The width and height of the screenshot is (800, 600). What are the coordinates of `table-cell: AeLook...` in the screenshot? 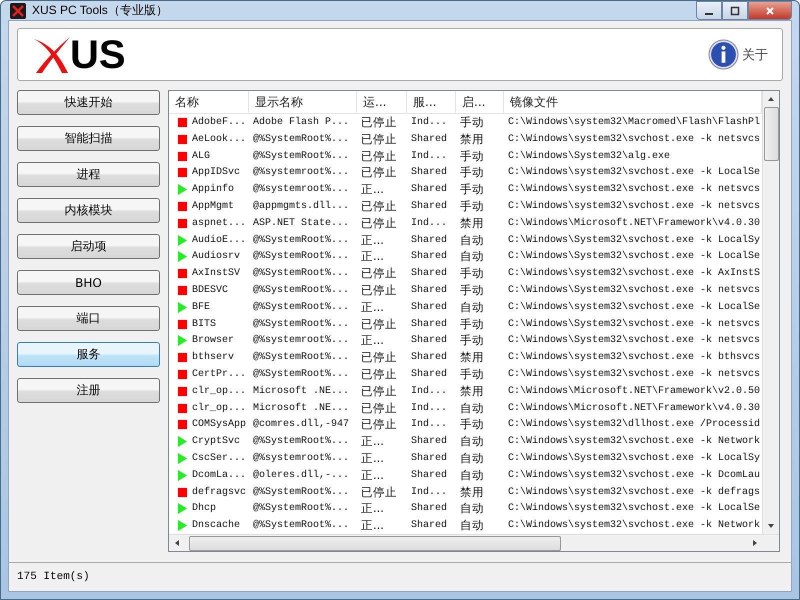 It's located at (219, 139).